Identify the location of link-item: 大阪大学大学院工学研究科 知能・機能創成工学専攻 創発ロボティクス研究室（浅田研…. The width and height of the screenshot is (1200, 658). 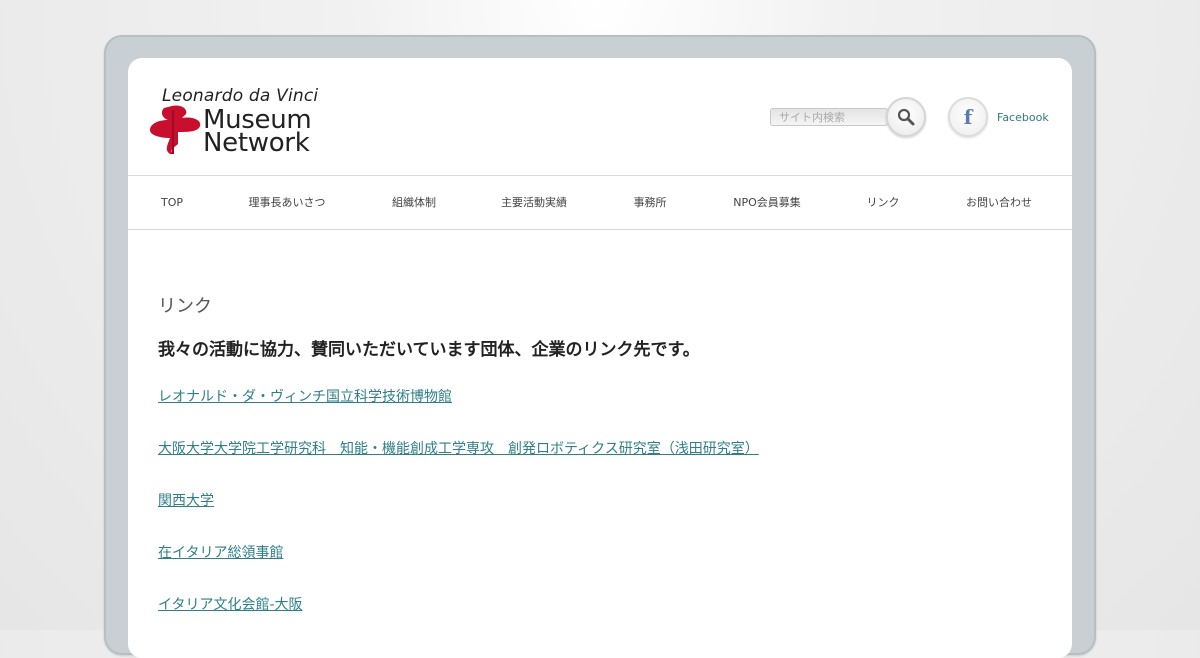
(458, 448).